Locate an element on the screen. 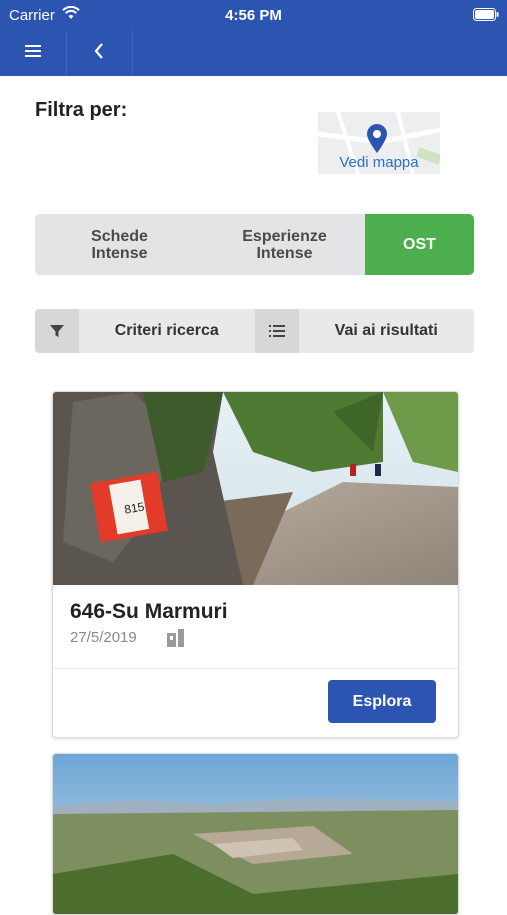 This screenshot has width=507, height=915. clock: 4:56 PM is located at coordinates (253, 15).